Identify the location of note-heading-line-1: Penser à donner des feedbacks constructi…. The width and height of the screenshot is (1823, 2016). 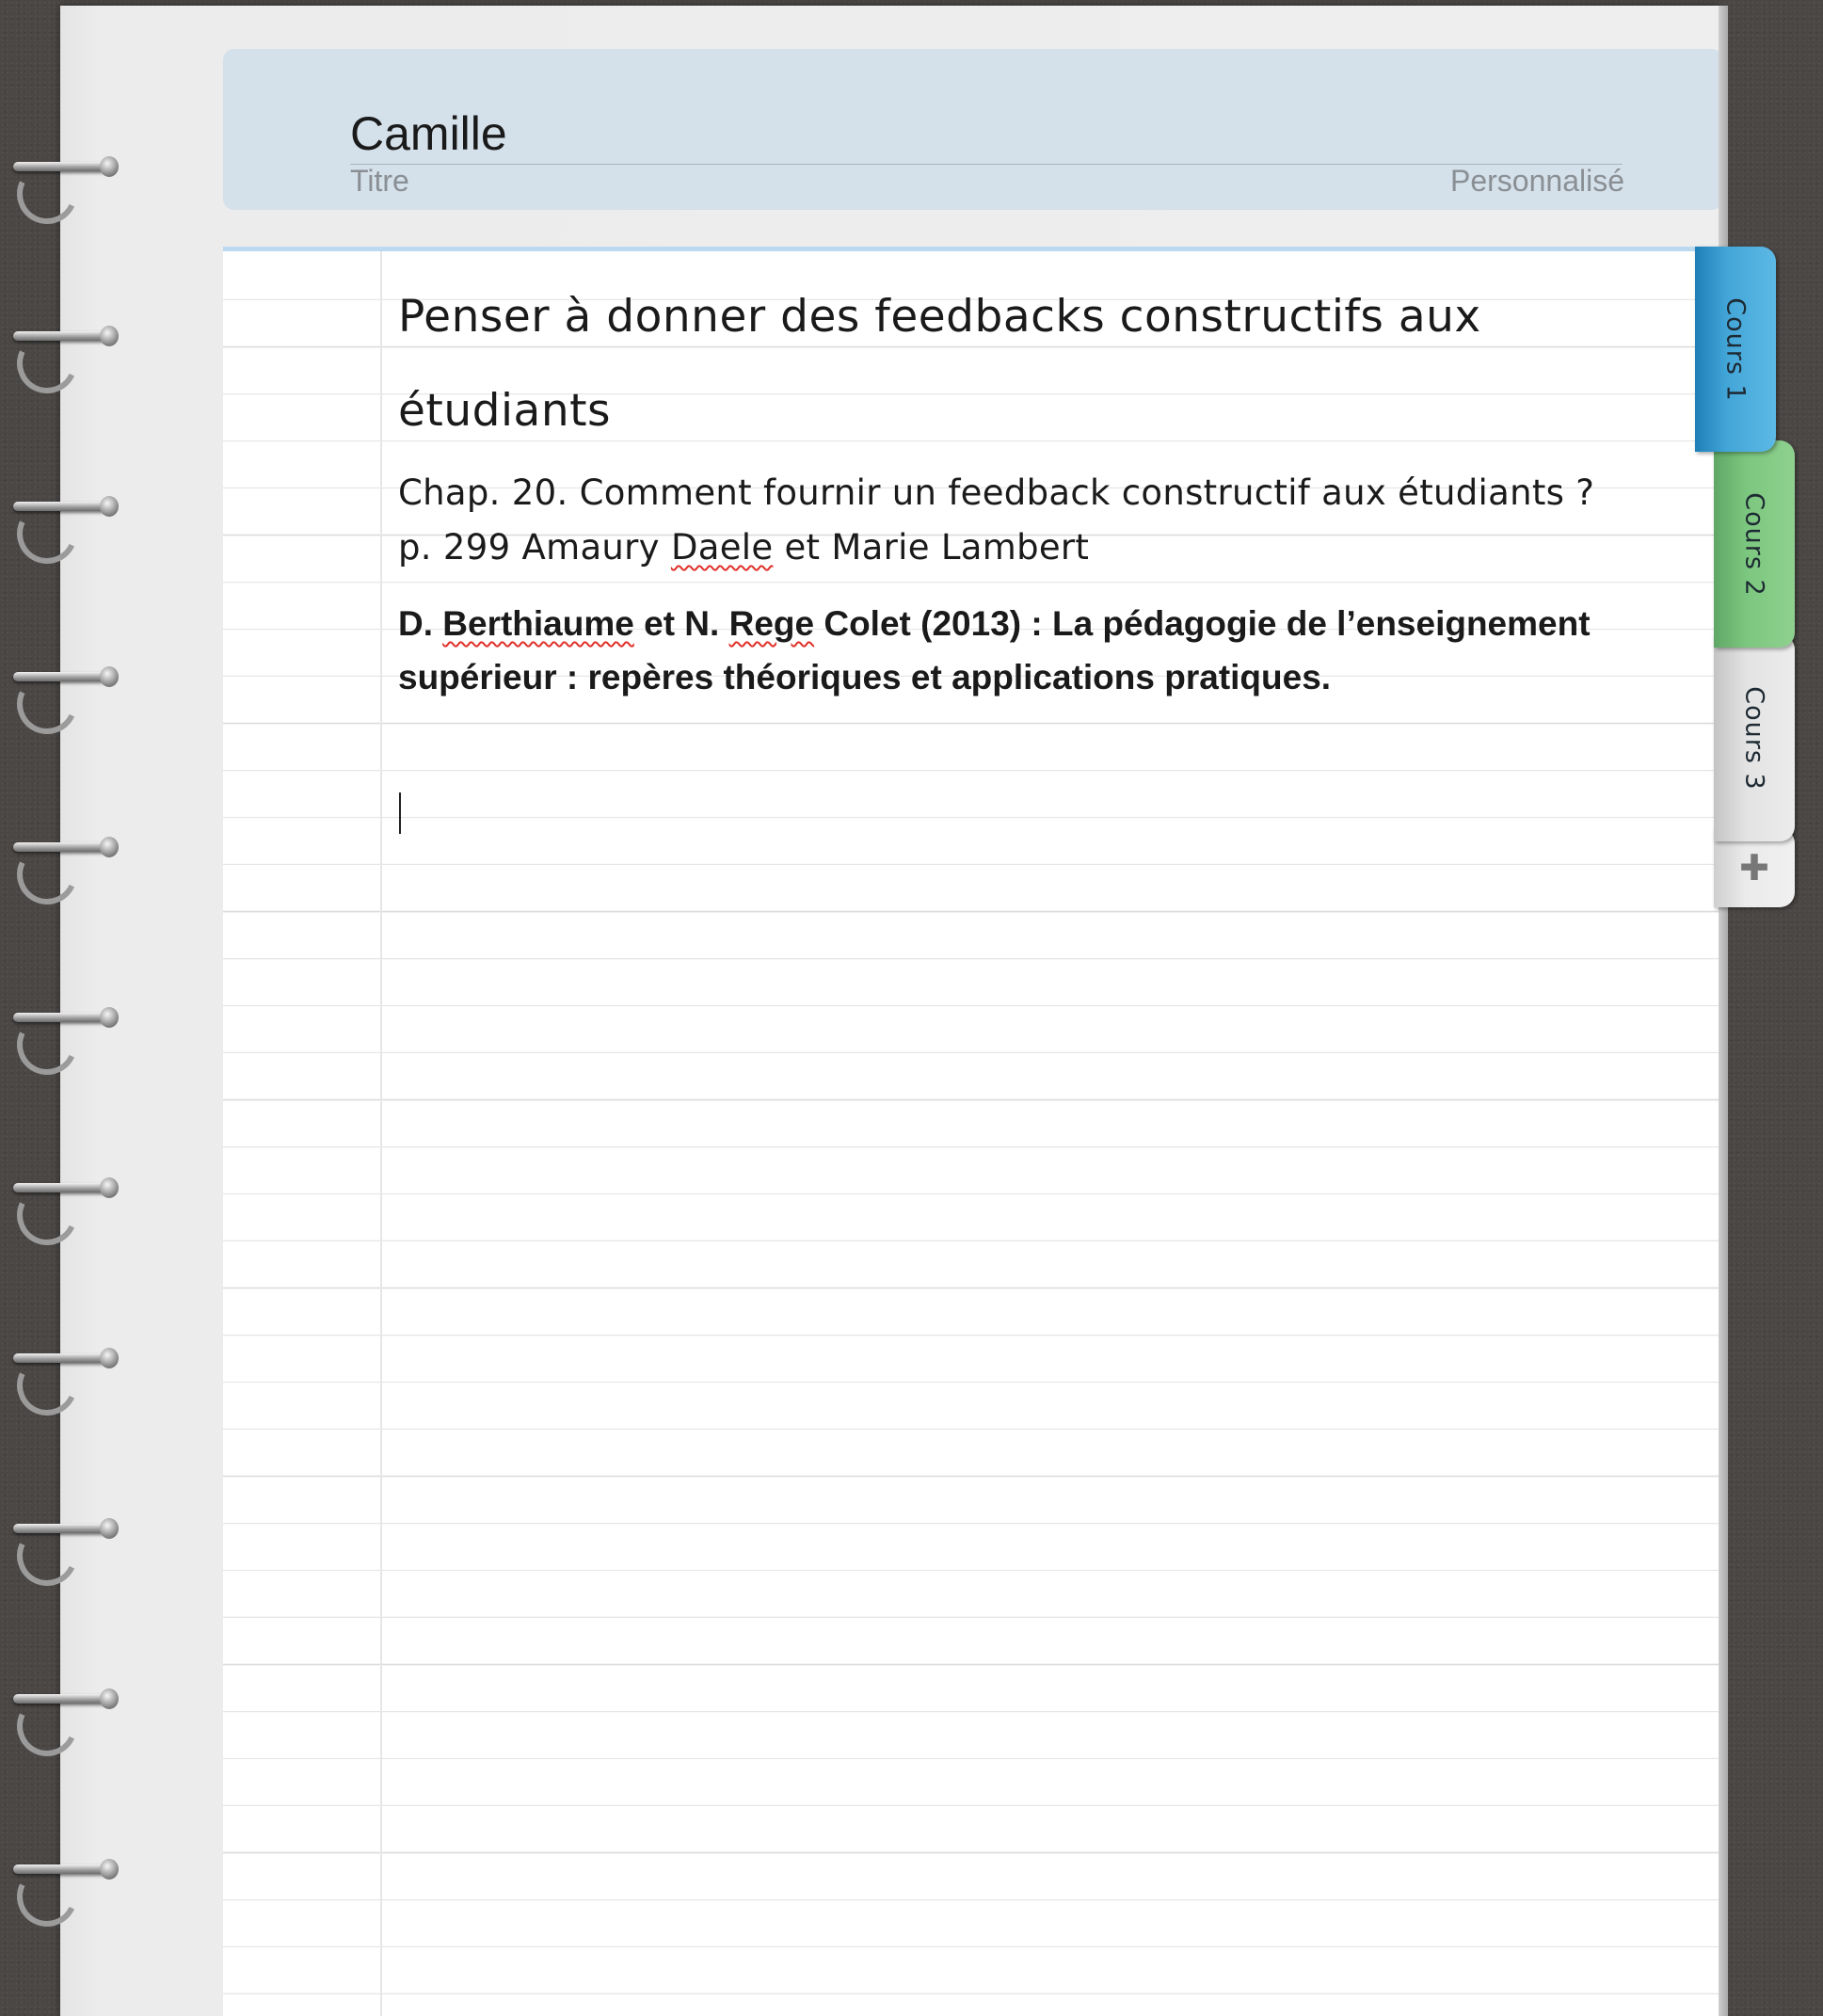
(939, 317).